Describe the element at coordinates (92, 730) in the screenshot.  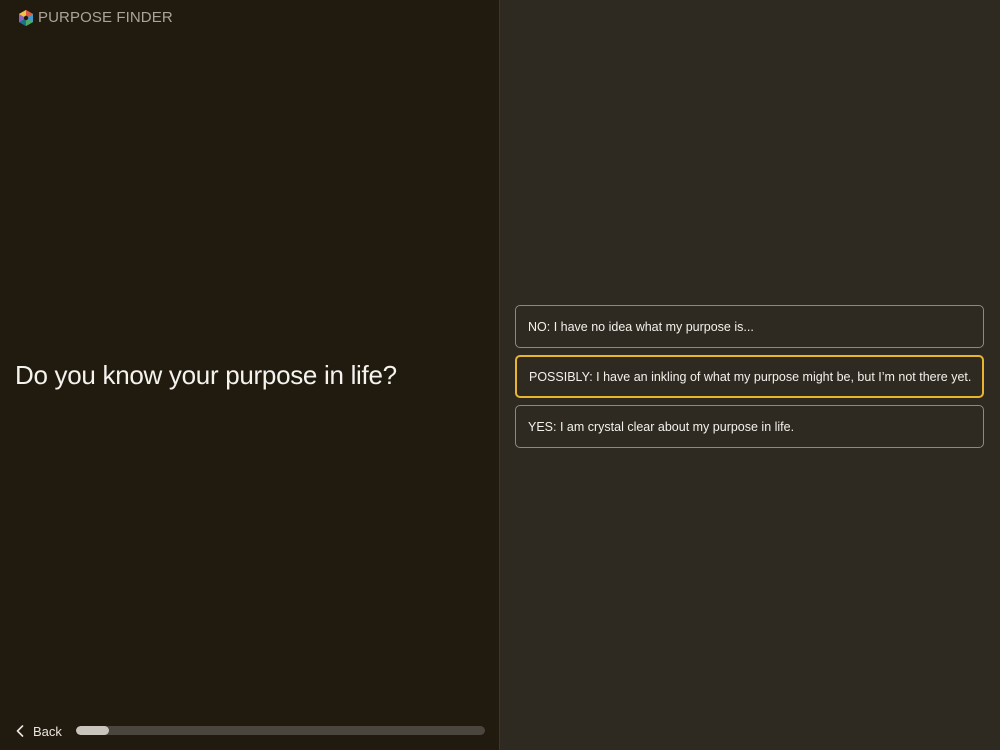
I see `progress-fill` at that location.